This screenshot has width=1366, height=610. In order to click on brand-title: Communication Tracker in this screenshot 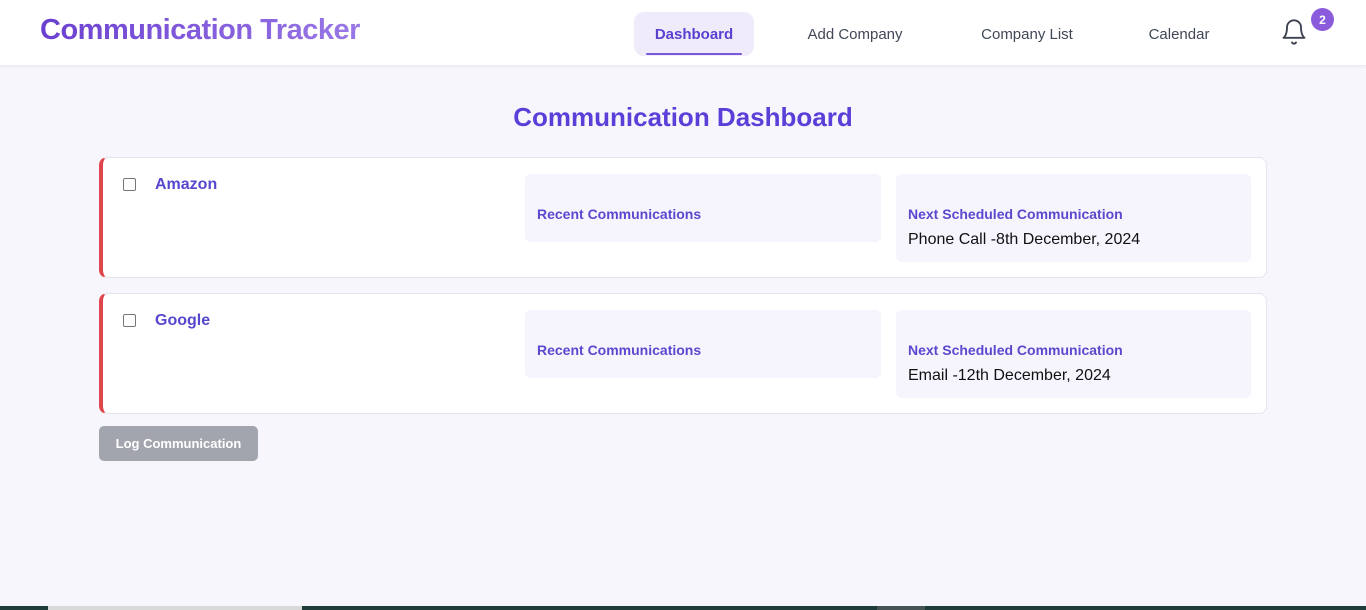, I will do `click(200, 30)`.